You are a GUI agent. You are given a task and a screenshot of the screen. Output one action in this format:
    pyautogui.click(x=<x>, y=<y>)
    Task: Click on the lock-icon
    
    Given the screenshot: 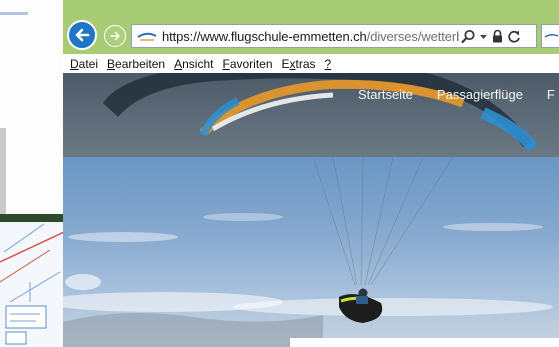 What is the action you would take?
    pyautogui.click(x=497, y=36)
    